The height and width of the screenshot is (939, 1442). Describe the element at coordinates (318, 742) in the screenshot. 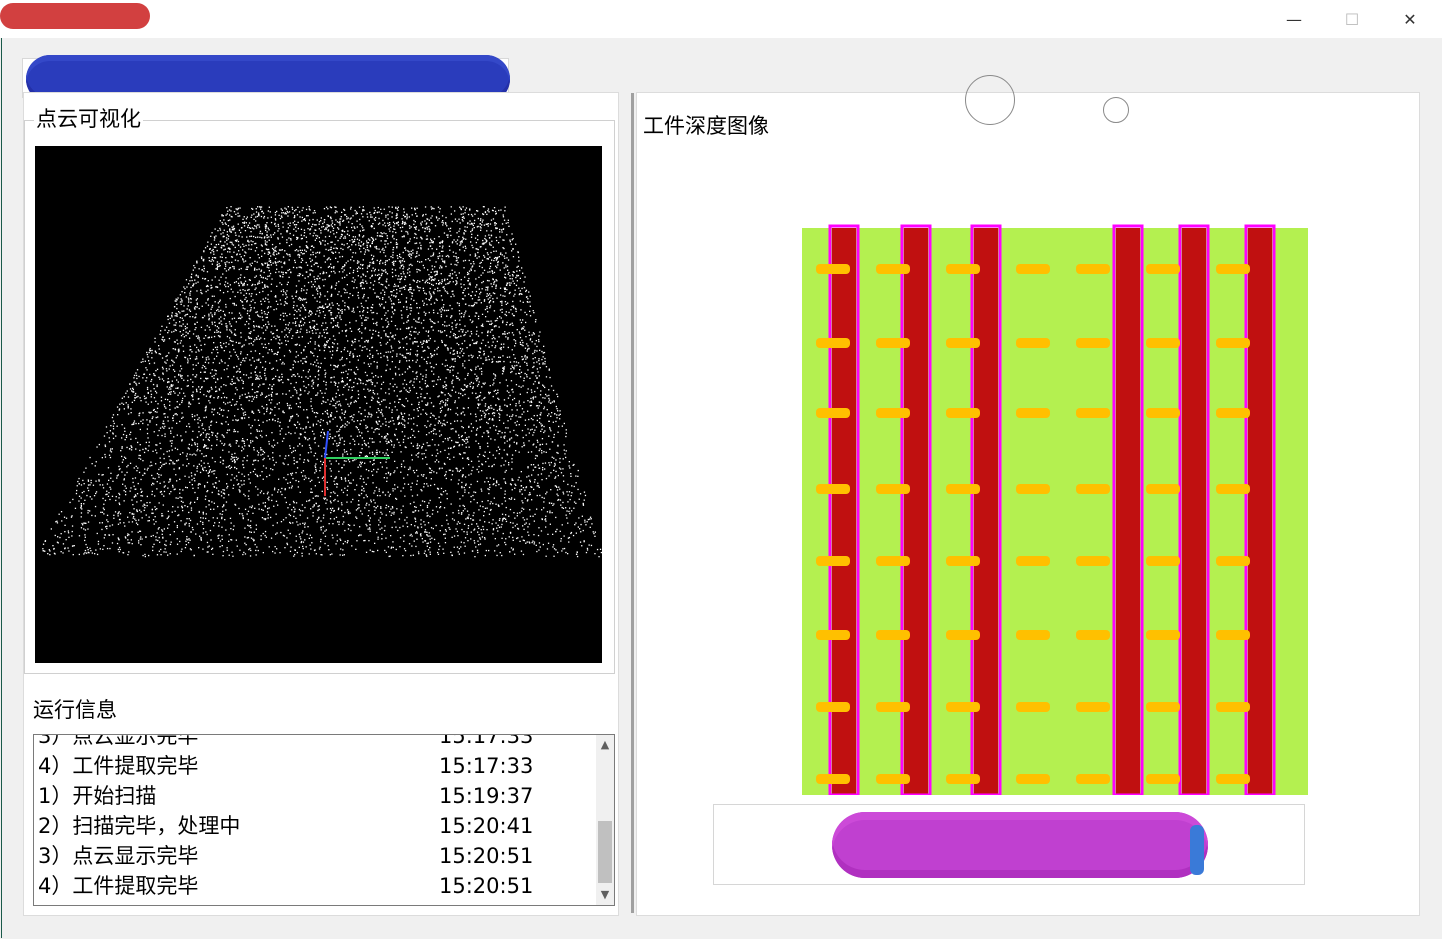

I see `log-row: 3）点云显示完毕 15:17:33` at that location.